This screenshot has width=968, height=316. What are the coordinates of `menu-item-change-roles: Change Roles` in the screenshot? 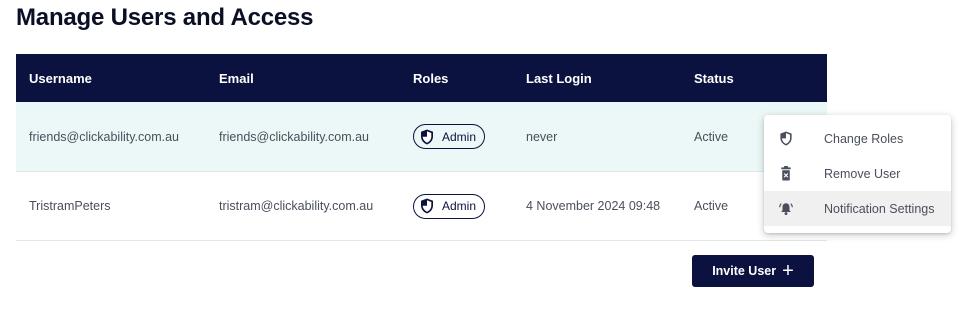 It's located at (857, 138).